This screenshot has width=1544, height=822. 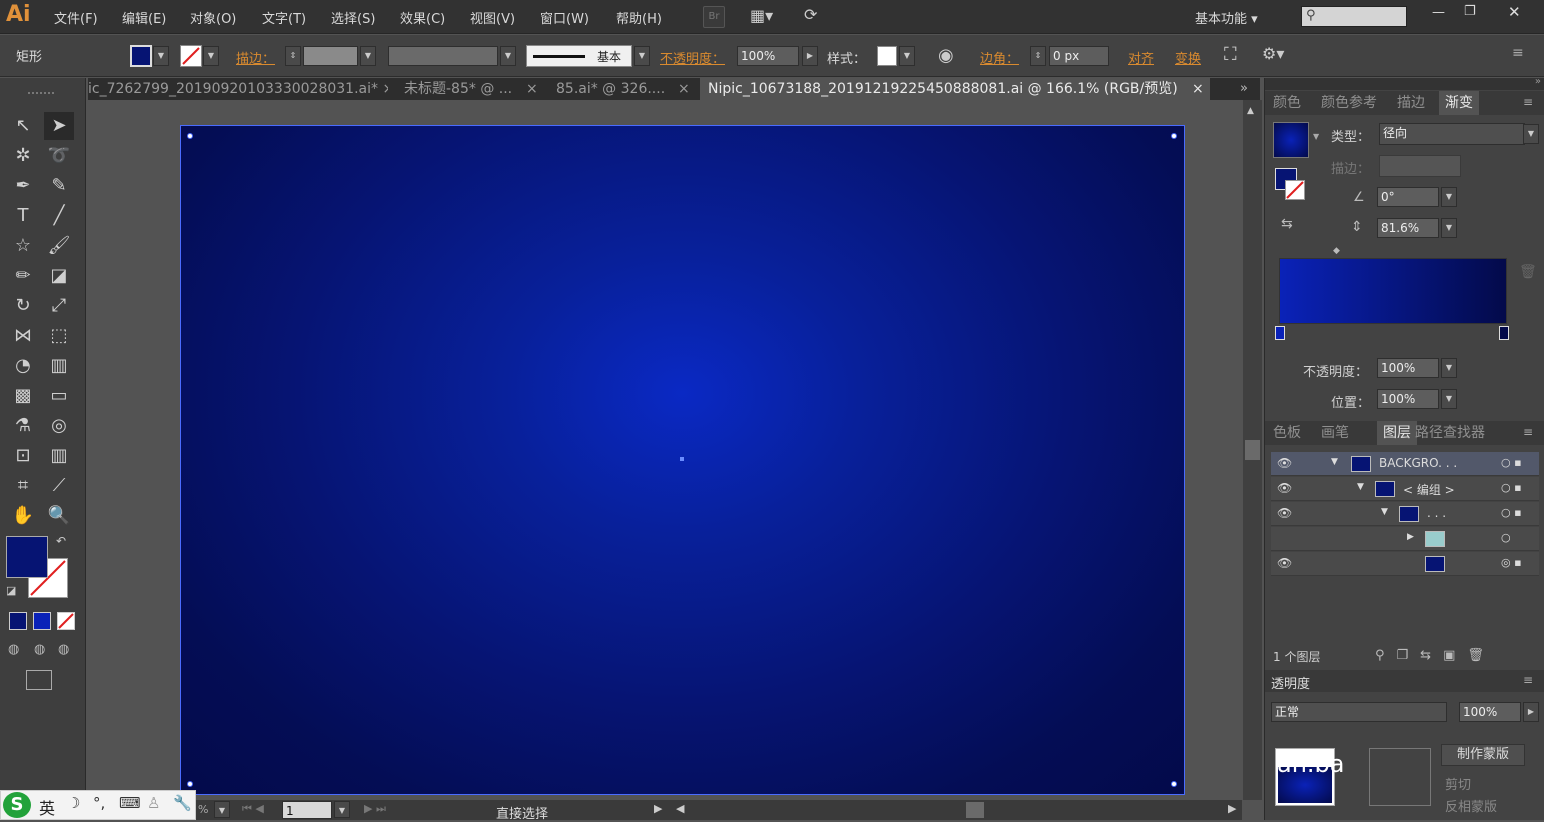 What do you see at coordinates (1252, 450) in the screenshot?
I see `vertical-scrollbar: ▲` at bounding box center [1252, 450].